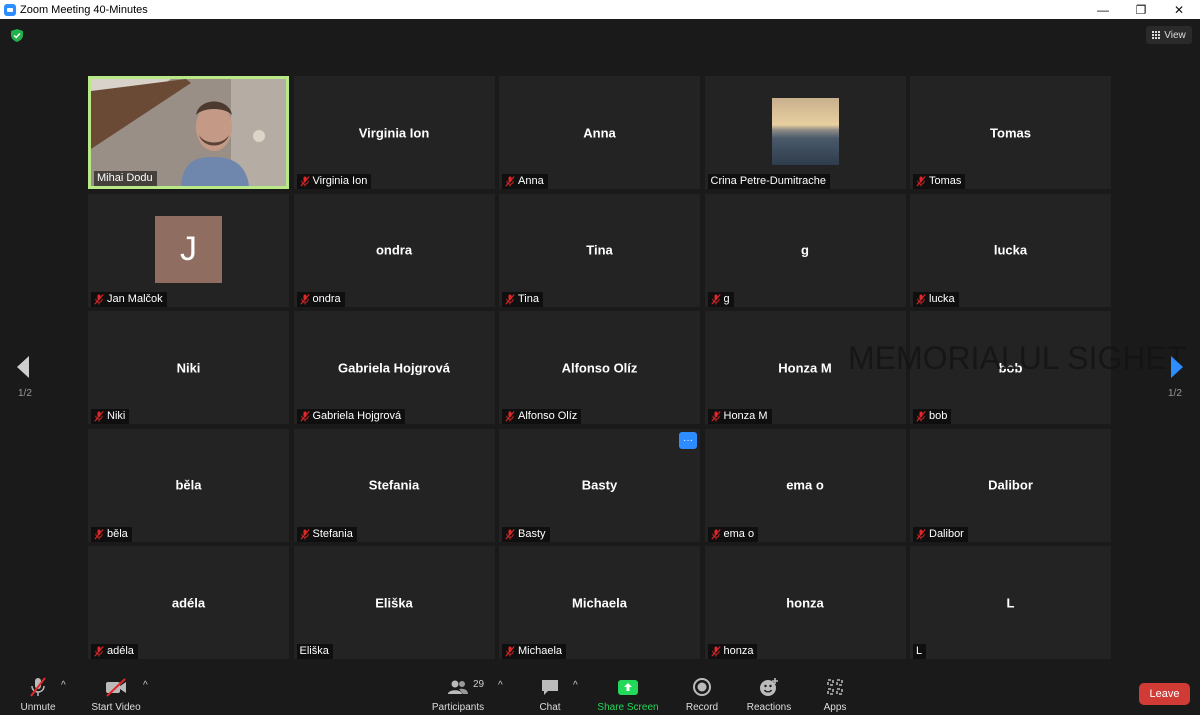 The height and width of the screenshot is (715, 1200). Describe the element at coordinates (805, 602) in the screenshot. I see `participant-tile: honza honza` at that location.